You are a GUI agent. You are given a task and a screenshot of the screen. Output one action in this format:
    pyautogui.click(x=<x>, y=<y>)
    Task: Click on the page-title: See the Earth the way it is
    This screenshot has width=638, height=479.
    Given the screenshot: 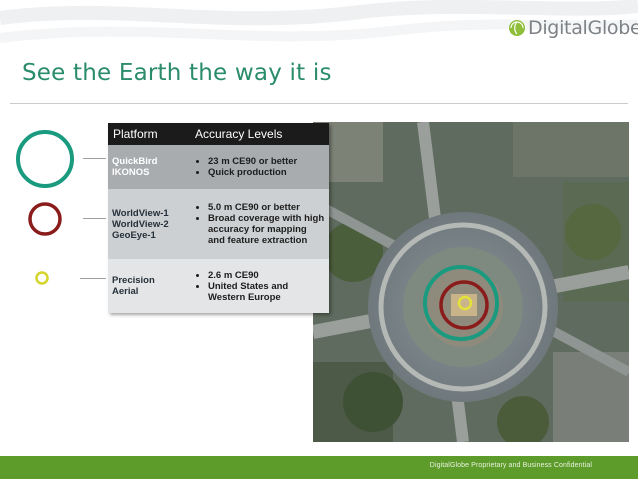 What is the action you would take?
    pyautogui.click(x=177, y=73)
    